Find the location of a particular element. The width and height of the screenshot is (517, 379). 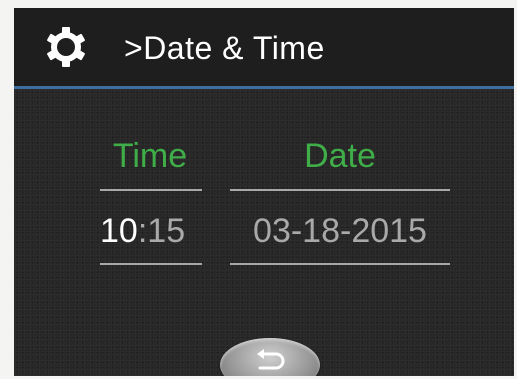

time-field: 10:15 is located at coordinates (142, 231).